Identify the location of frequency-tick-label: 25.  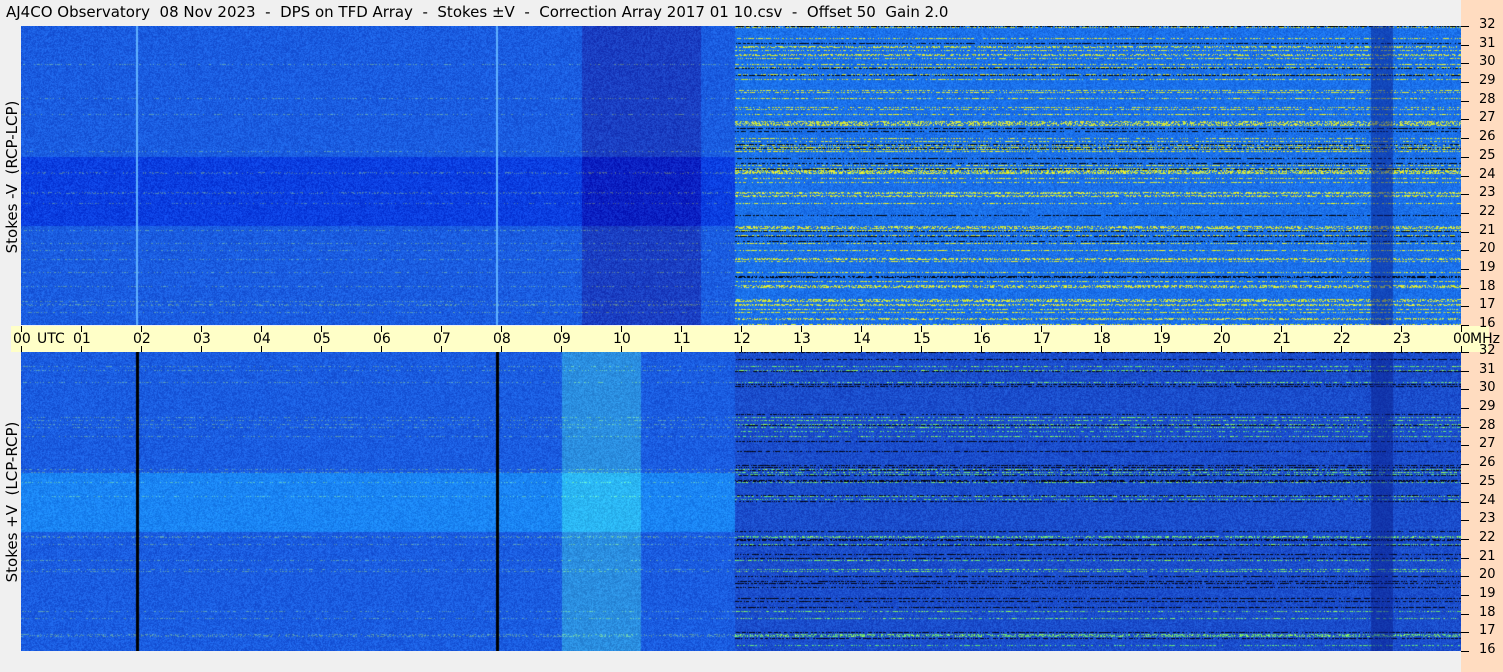
(1487, 155).